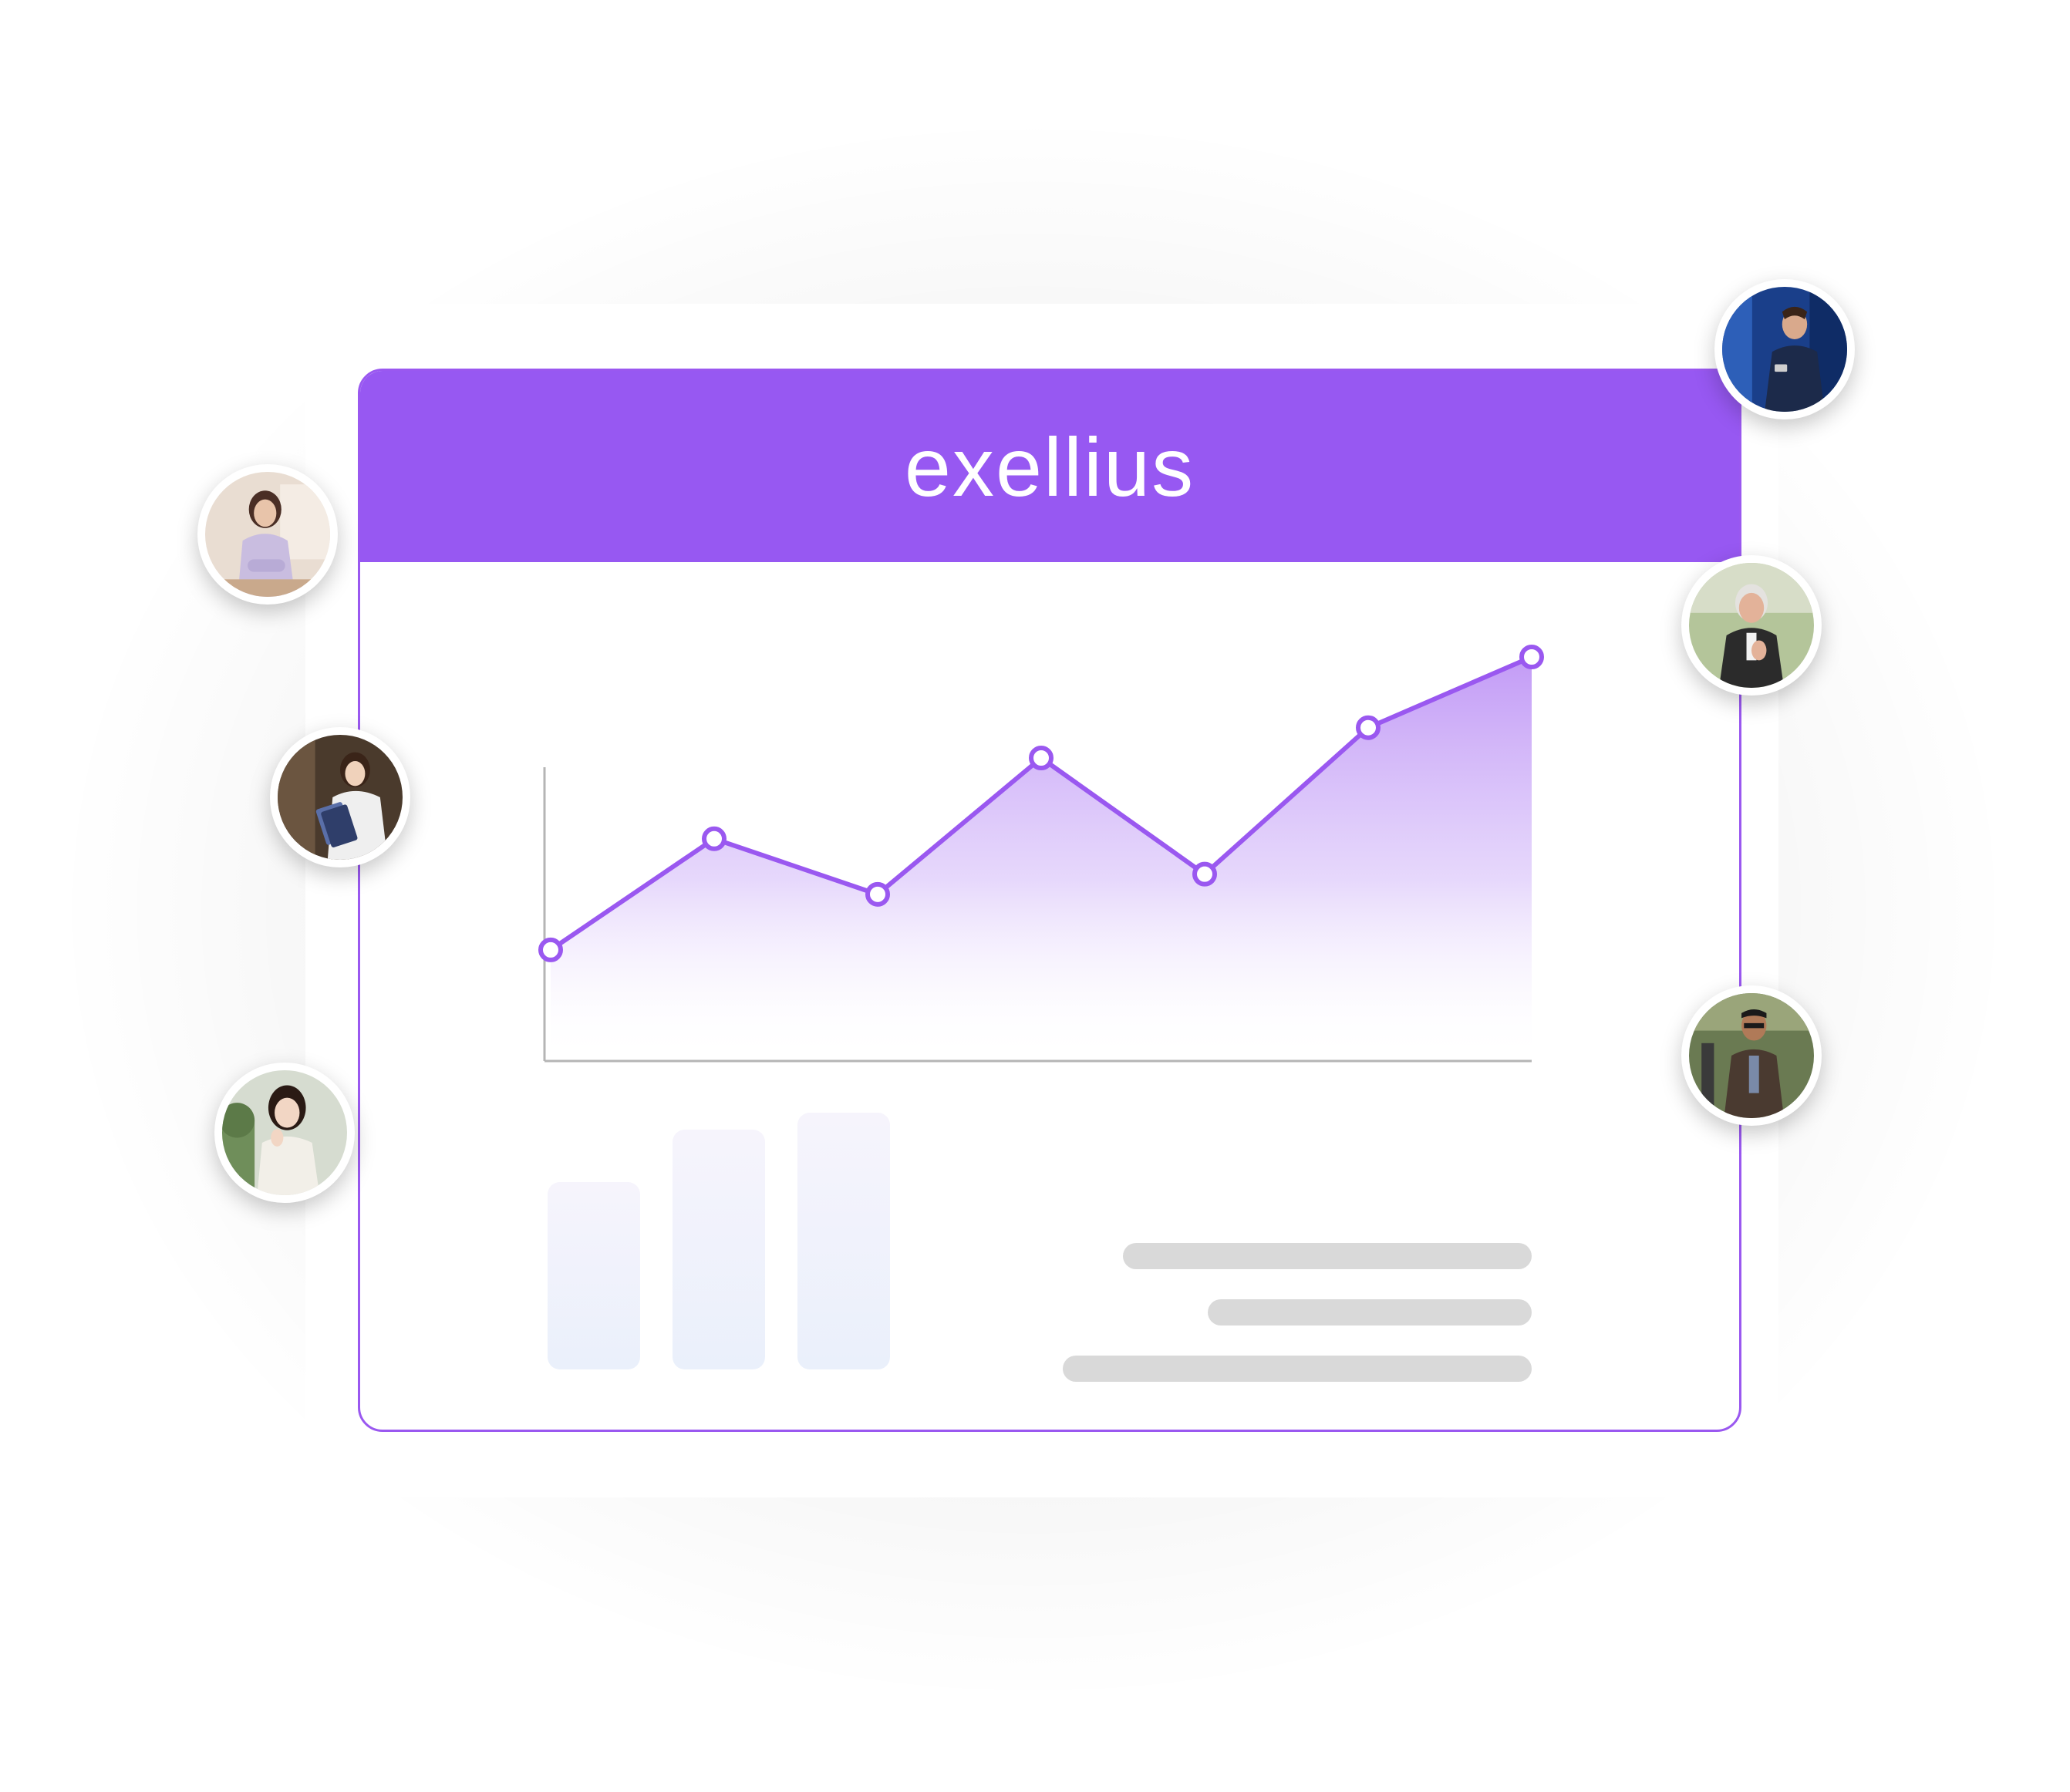 This screenshot has width=2070, height=1792. I want to click on avatar-woman-holding-folders, so click(340, 797).